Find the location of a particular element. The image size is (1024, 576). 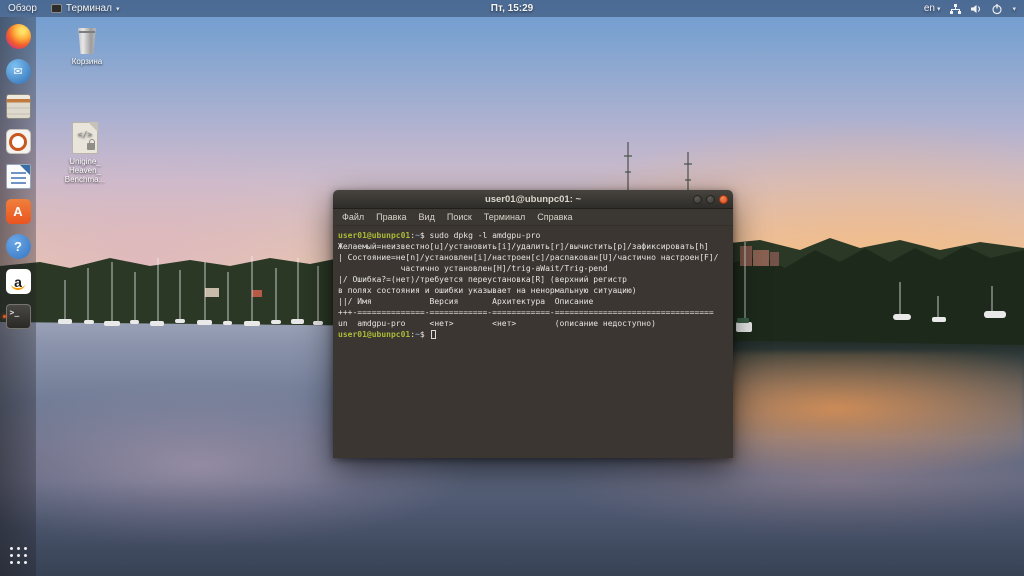

activities-button: Обзор is located at coordinates (22, 8).